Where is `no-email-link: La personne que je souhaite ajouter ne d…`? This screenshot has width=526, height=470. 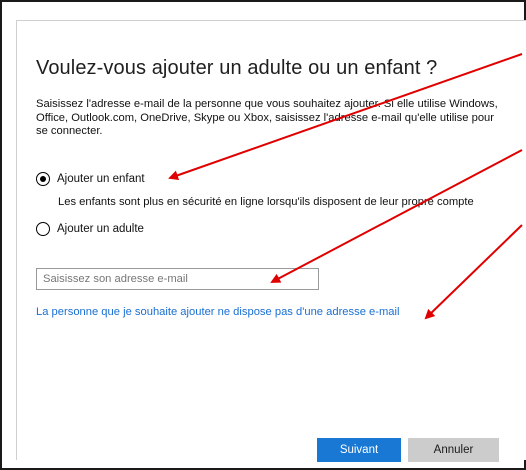
no-email-link: La personne que je souhaite ajouter ne d… is located at coordinates (218, 312).